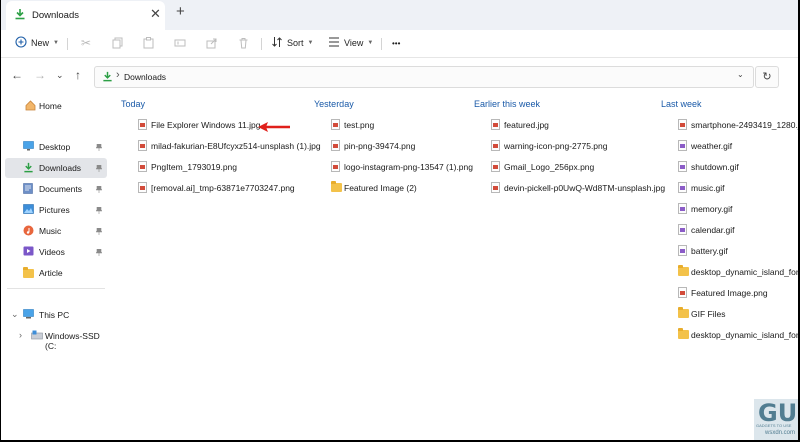 This screenshot has height=442, width=800. I want to click on file-name: calendar.gif, so click(713, 230).